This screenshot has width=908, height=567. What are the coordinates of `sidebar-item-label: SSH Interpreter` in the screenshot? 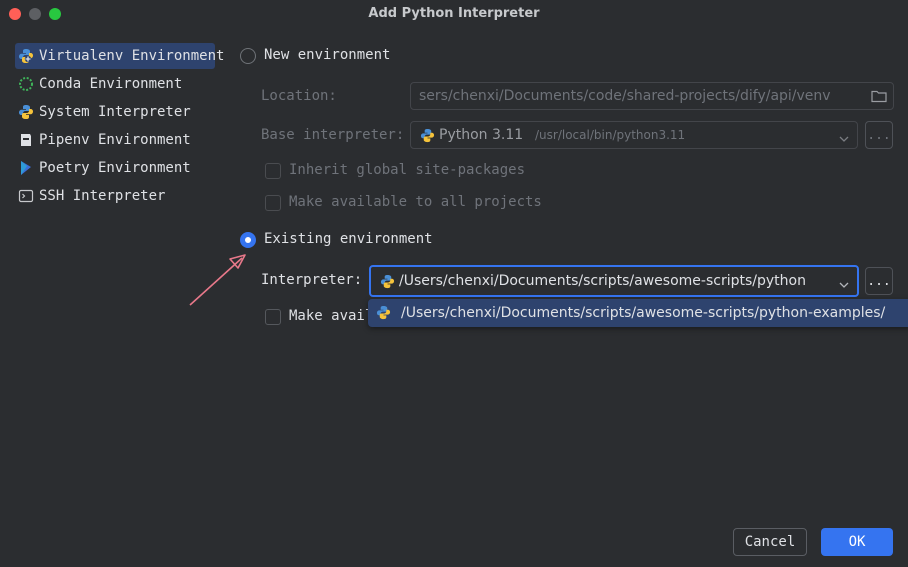 It's located at (102, 196).